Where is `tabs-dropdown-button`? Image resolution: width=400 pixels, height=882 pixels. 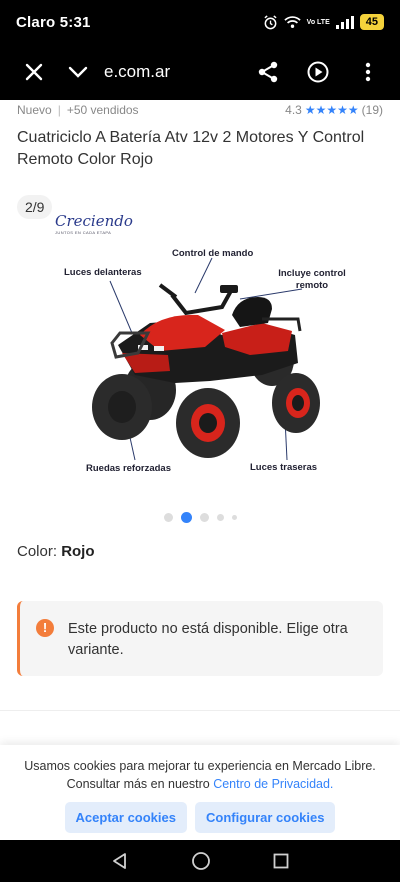
tabs-dropdown-button is located at coordinates (78, 72).